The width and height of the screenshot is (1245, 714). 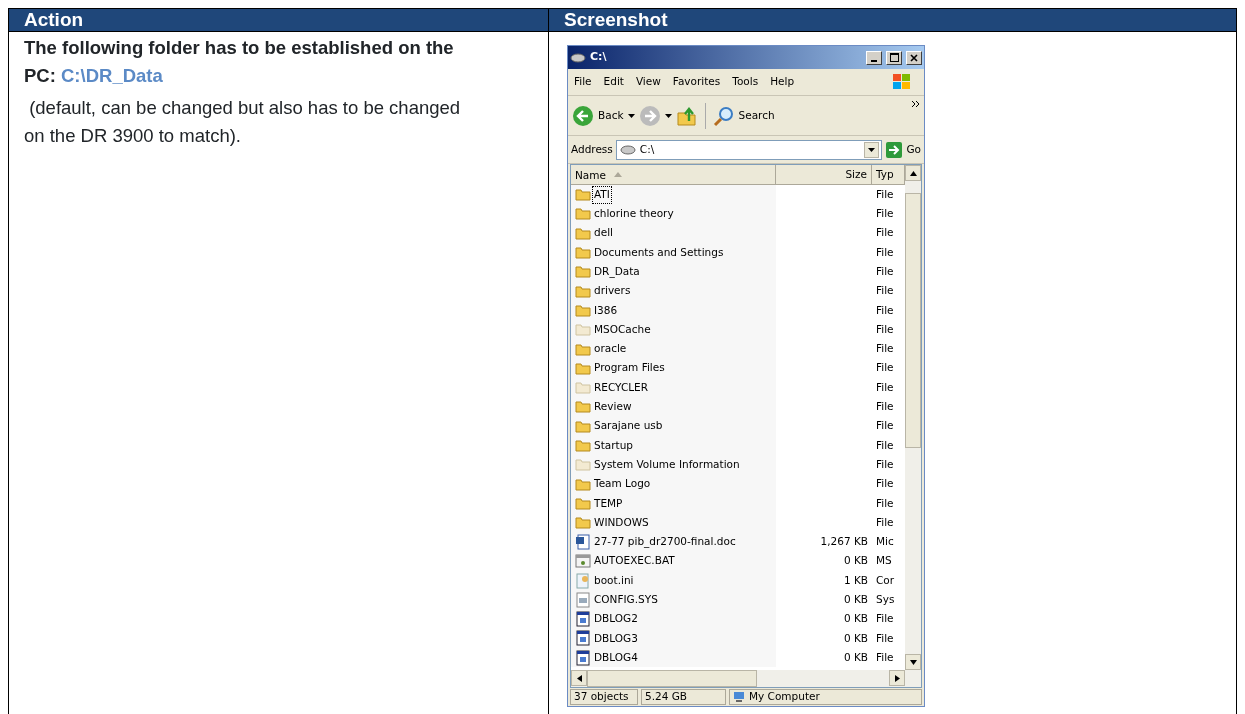 I want to click on scroll-up-button, so click(x=913, y=173).